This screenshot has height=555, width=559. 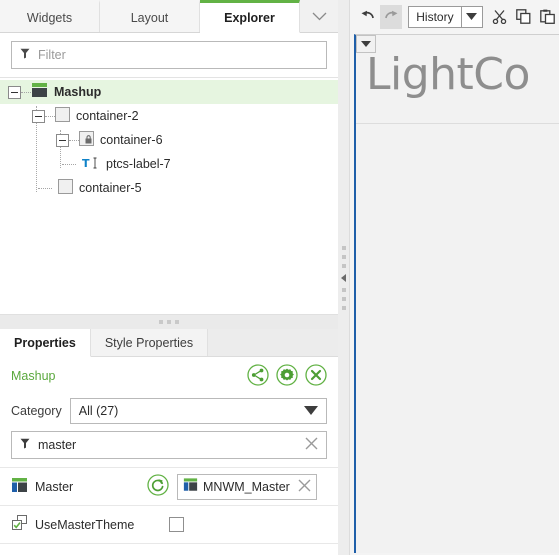 I want to click on tab-layout: Layout, so click(x=150, y=16).